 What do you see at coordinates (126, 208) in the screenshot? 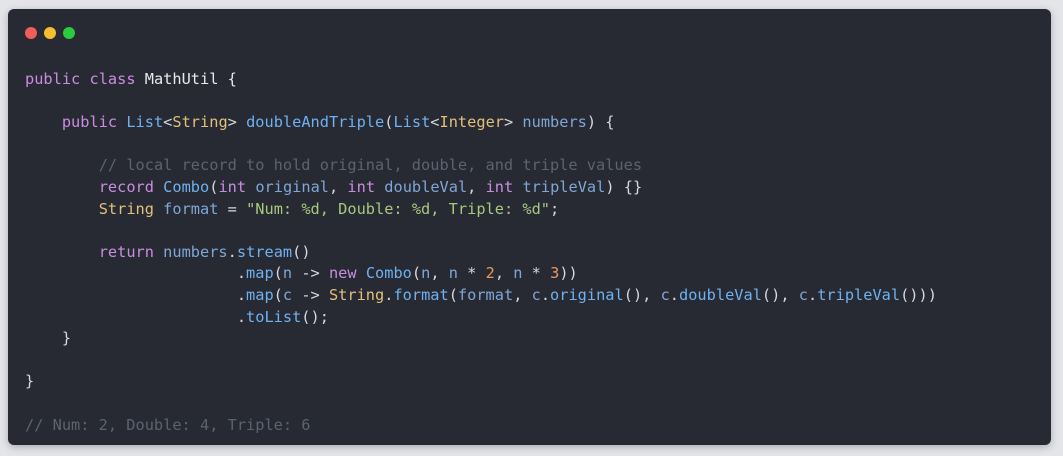
I see `code-token: String` at bounding box center [126, 208].